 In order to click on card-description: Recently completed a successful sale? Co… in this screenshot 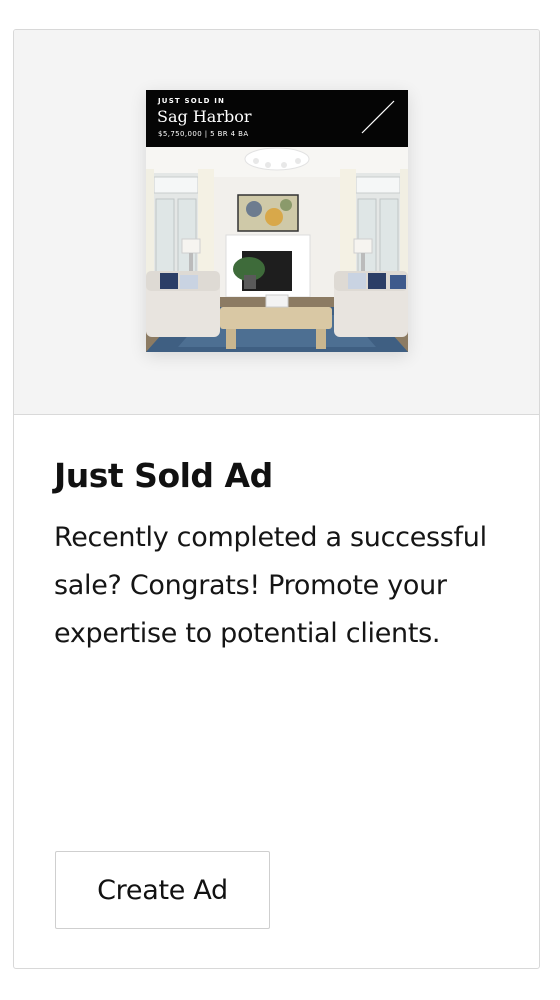, I will do `click(270, 585)`.